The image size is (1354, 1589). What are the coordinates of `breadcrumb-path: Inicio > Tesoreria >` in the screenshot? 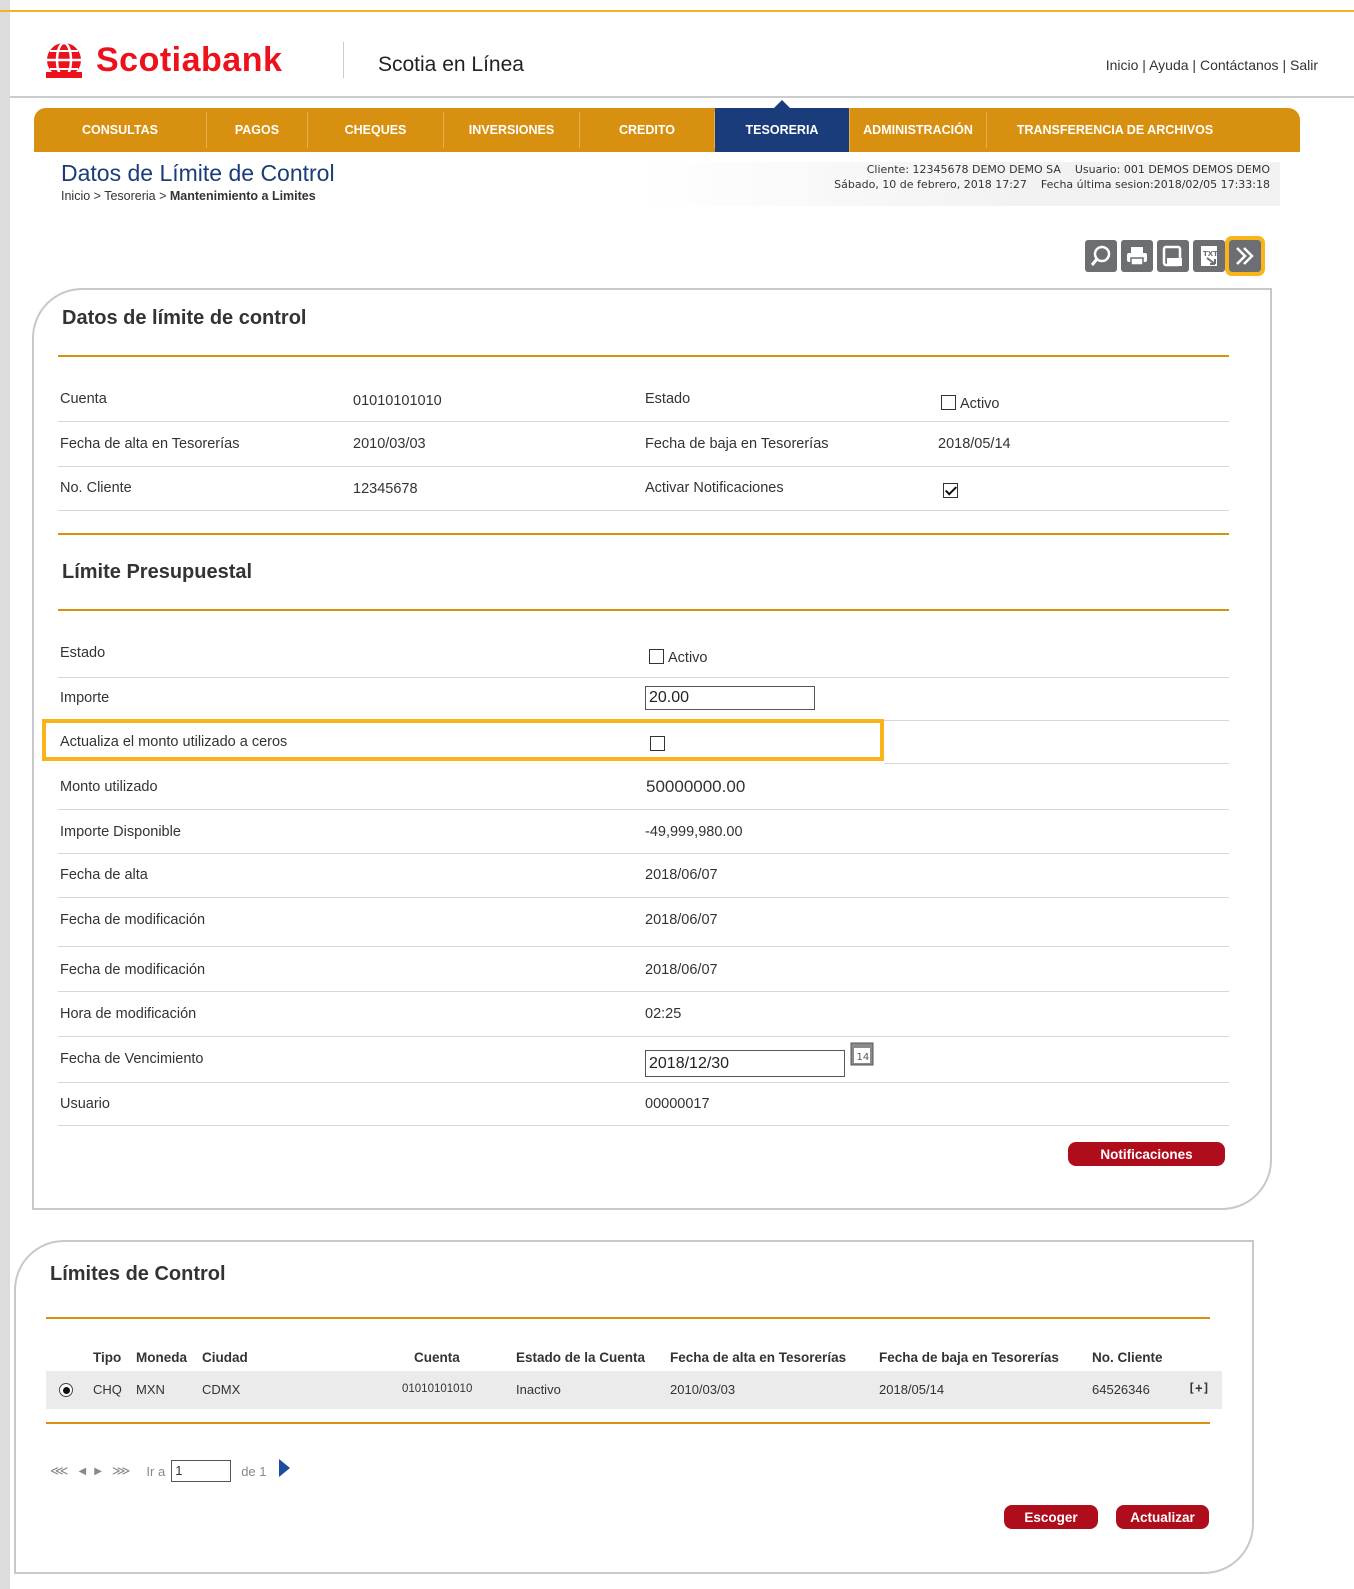 It's located at (115, 196).